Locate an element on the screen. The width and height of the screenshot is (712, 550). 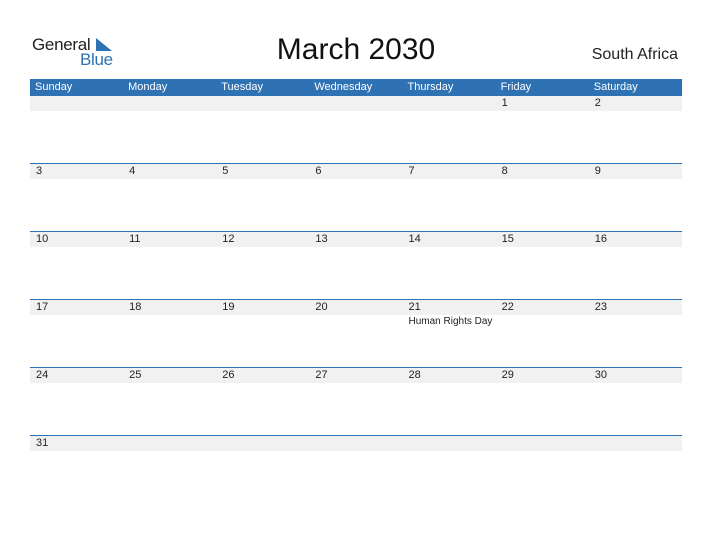
day-number: 2 is located at coordinates (597, 103).